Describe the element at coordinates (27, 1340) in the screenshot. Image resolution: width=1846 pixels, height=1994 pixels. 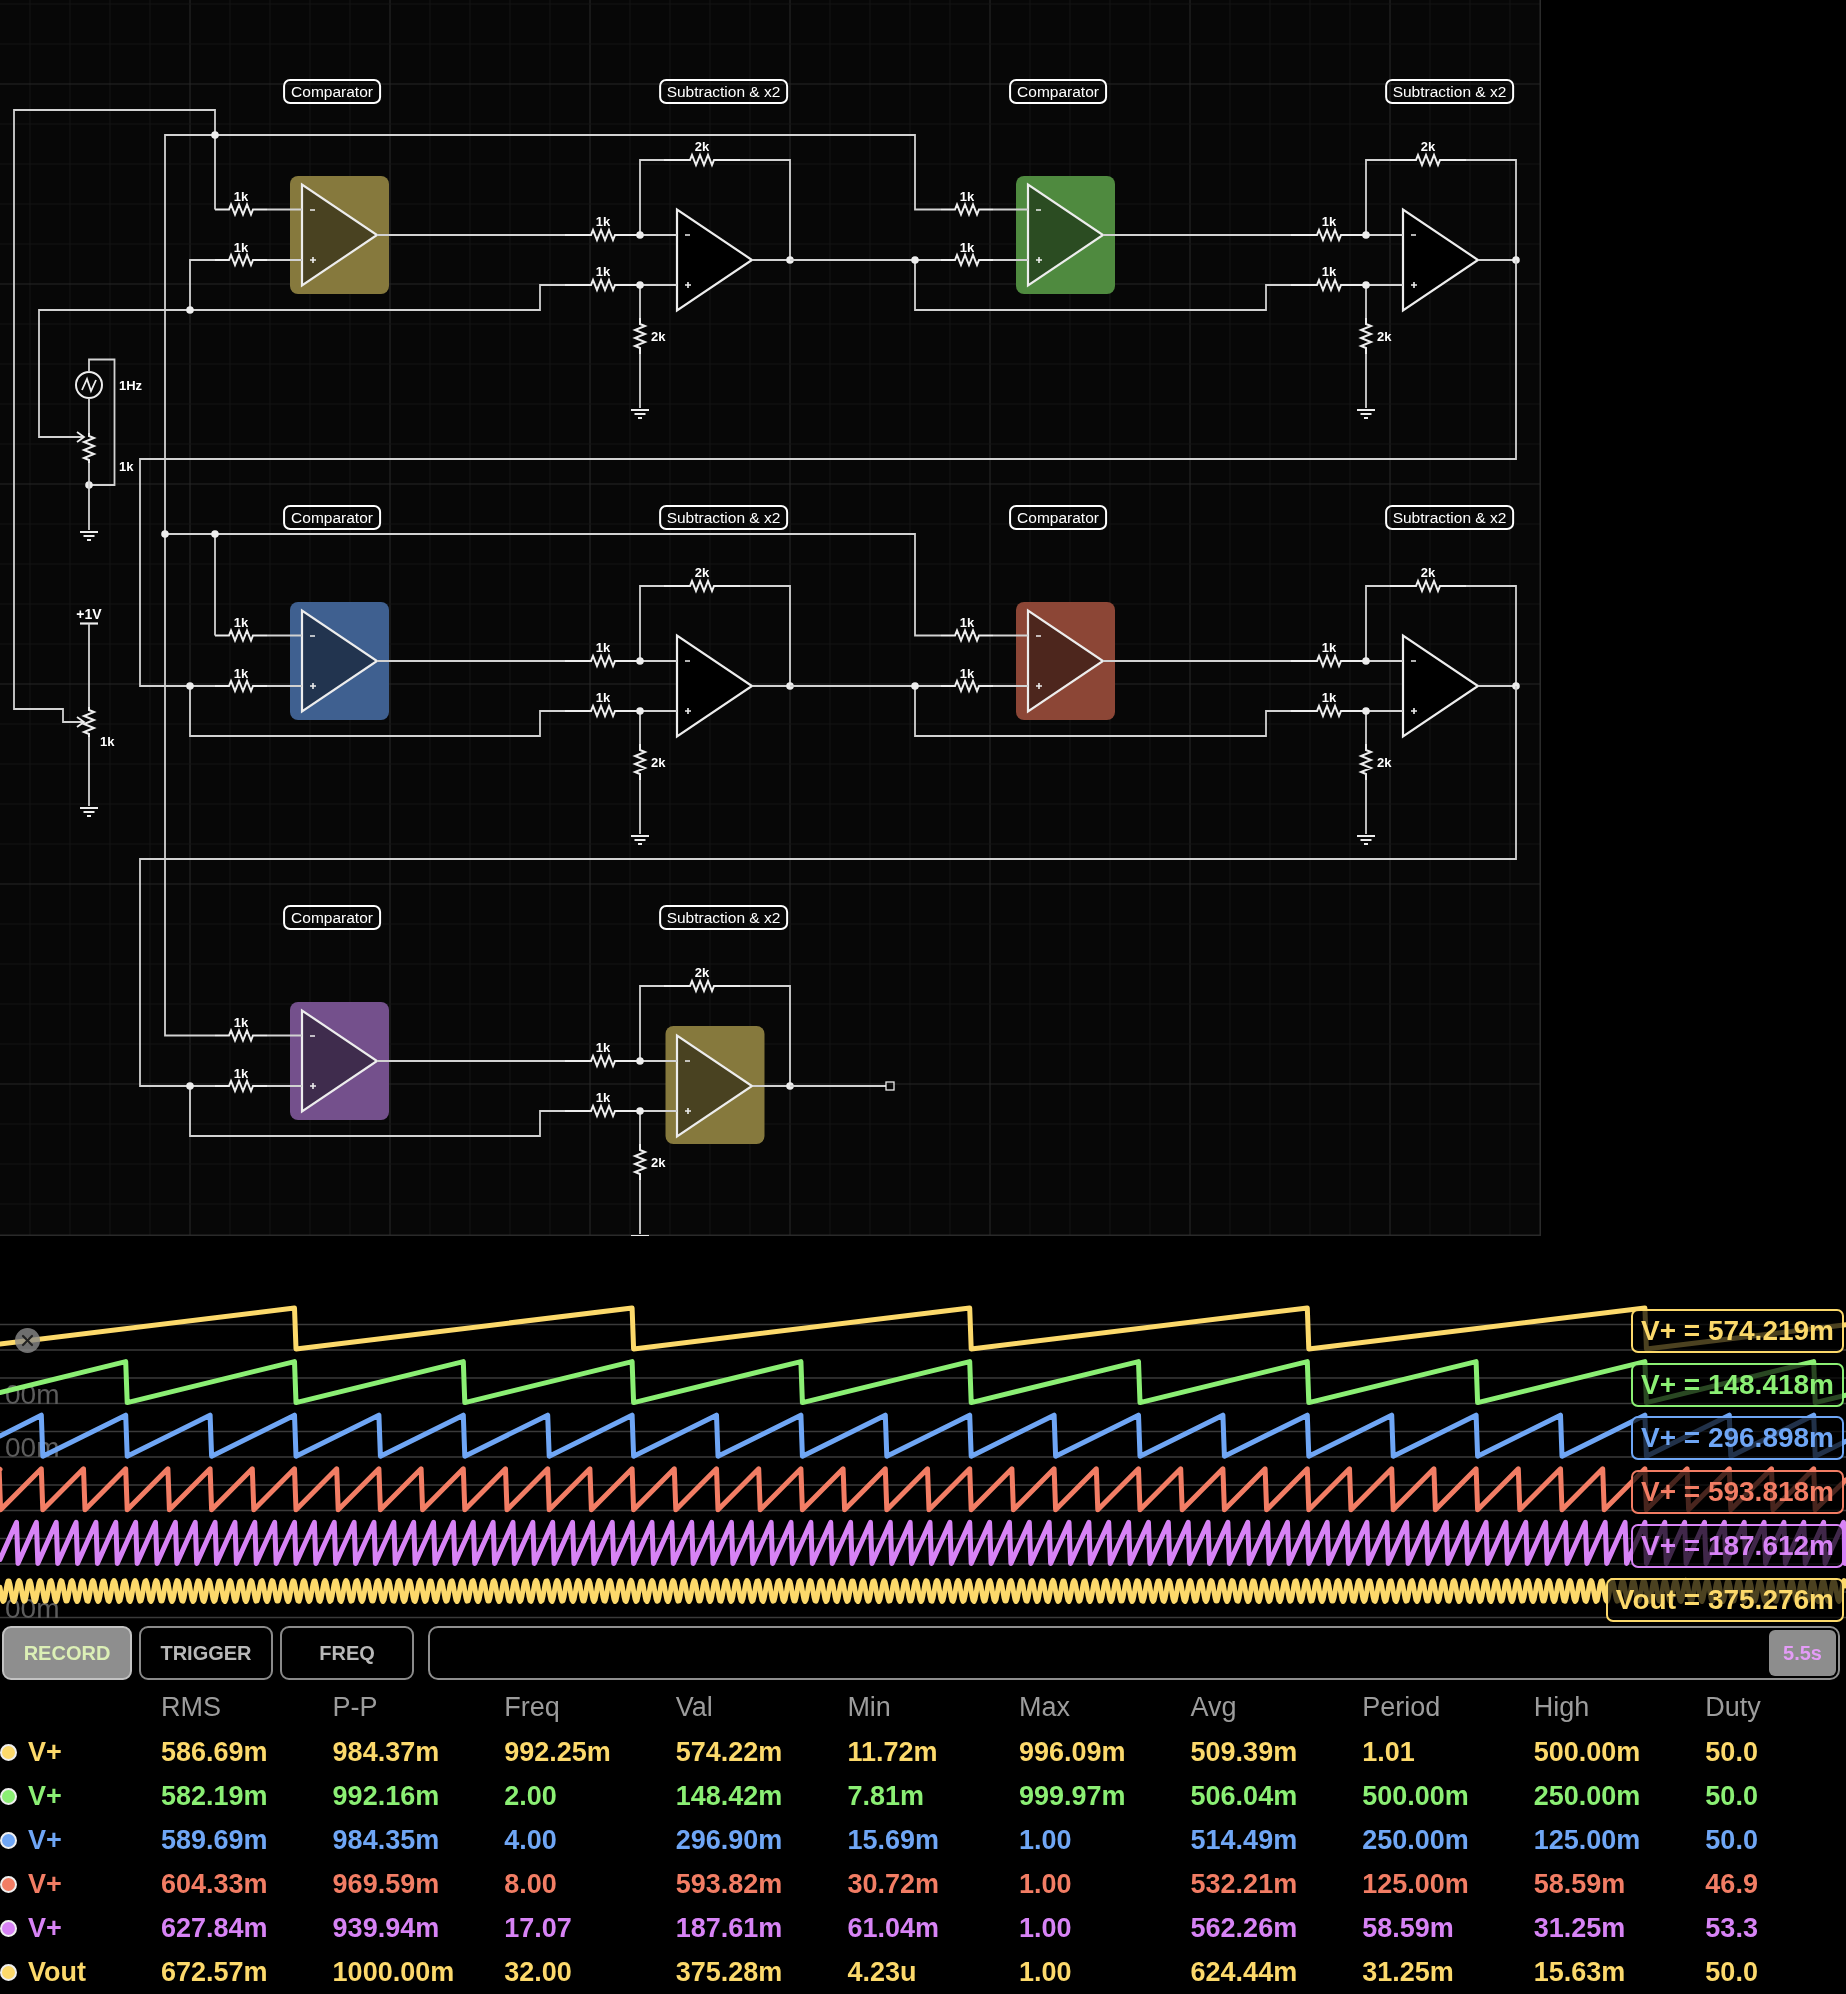
I see `close-icon` at that location.